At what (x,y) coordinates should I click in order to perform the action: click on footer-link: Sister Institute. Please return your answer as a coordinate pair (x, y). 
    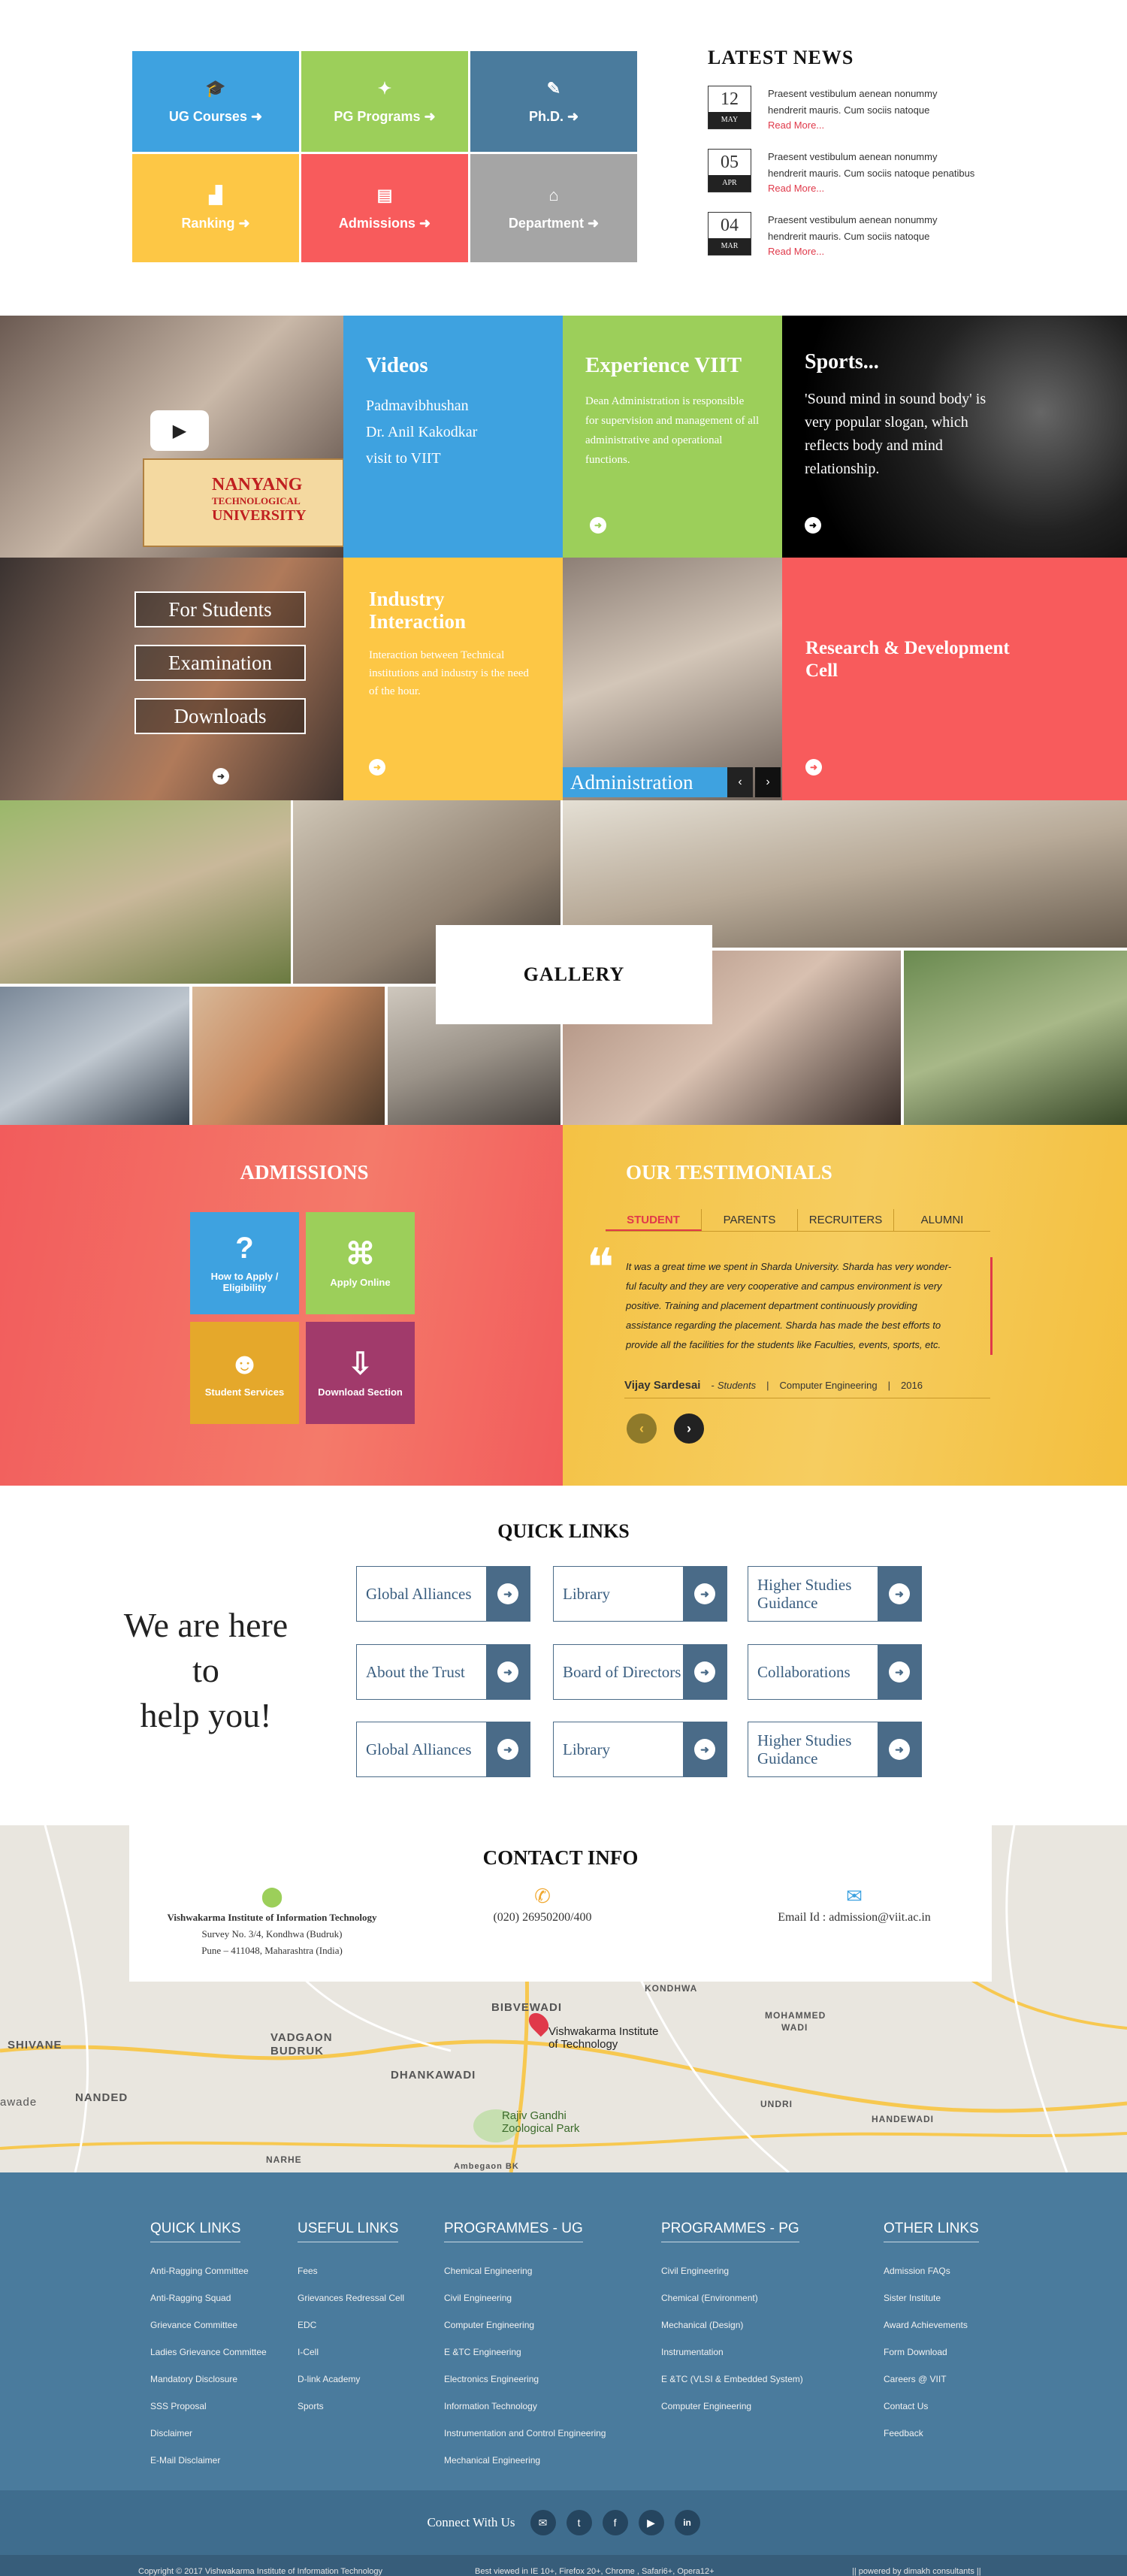
    Looking at the image, I should click on (931, 2297).